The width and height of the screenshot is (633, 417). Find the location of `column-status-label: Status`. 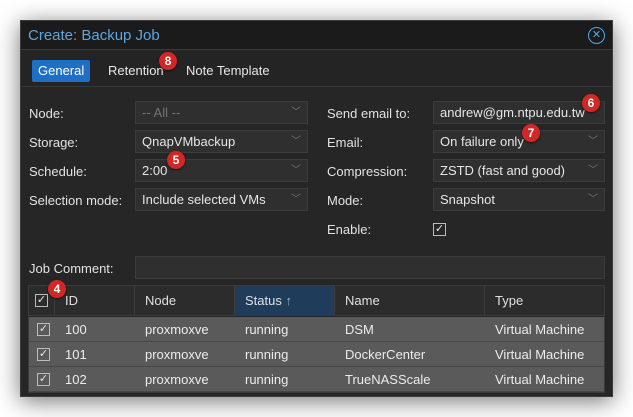

column-status-label: Status is located at coordinates (263, 300).